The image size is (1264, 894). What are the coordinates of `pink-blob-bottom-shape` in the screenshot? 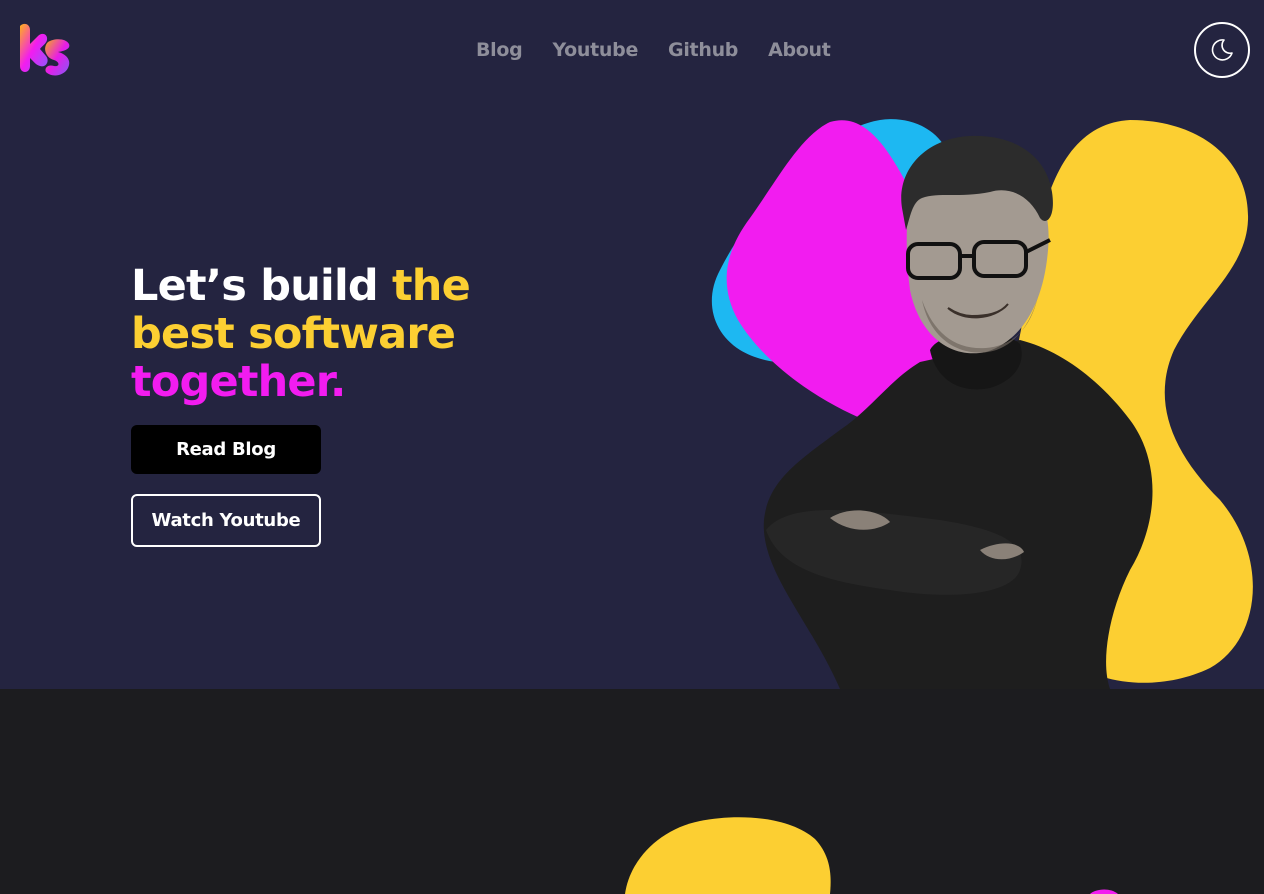 It's located at (1104, 891).